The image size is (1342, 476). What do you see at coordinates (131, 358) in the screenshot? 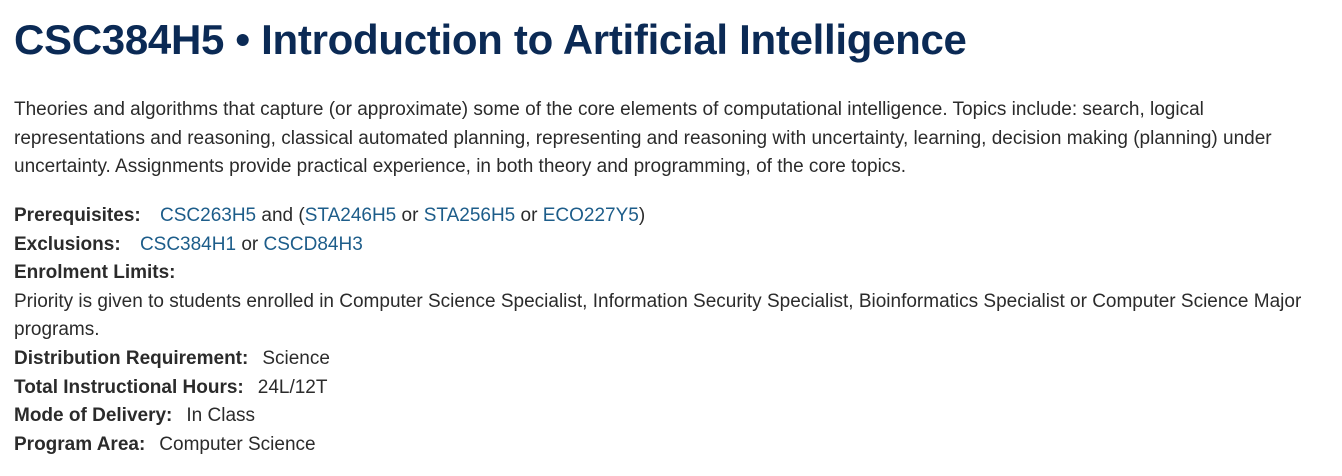
I see `distribution-label: Distribution Requirement:` at bounding box center [131, 358].